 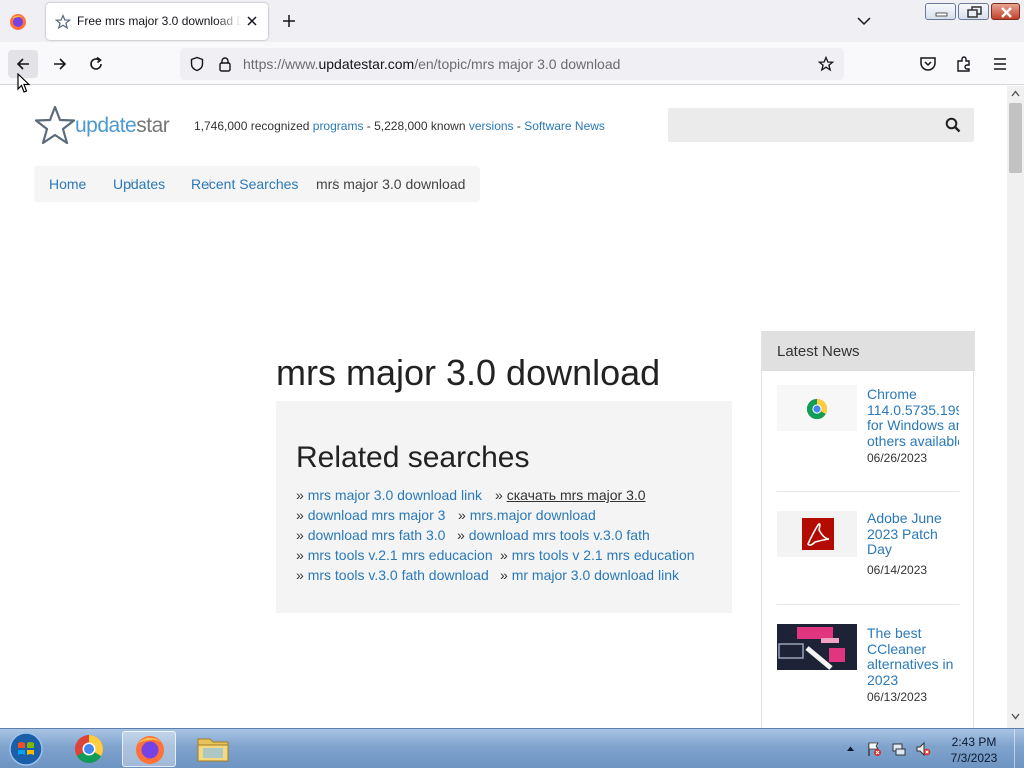 I want to click on star-logo-icon, so click(x=55, y=125).